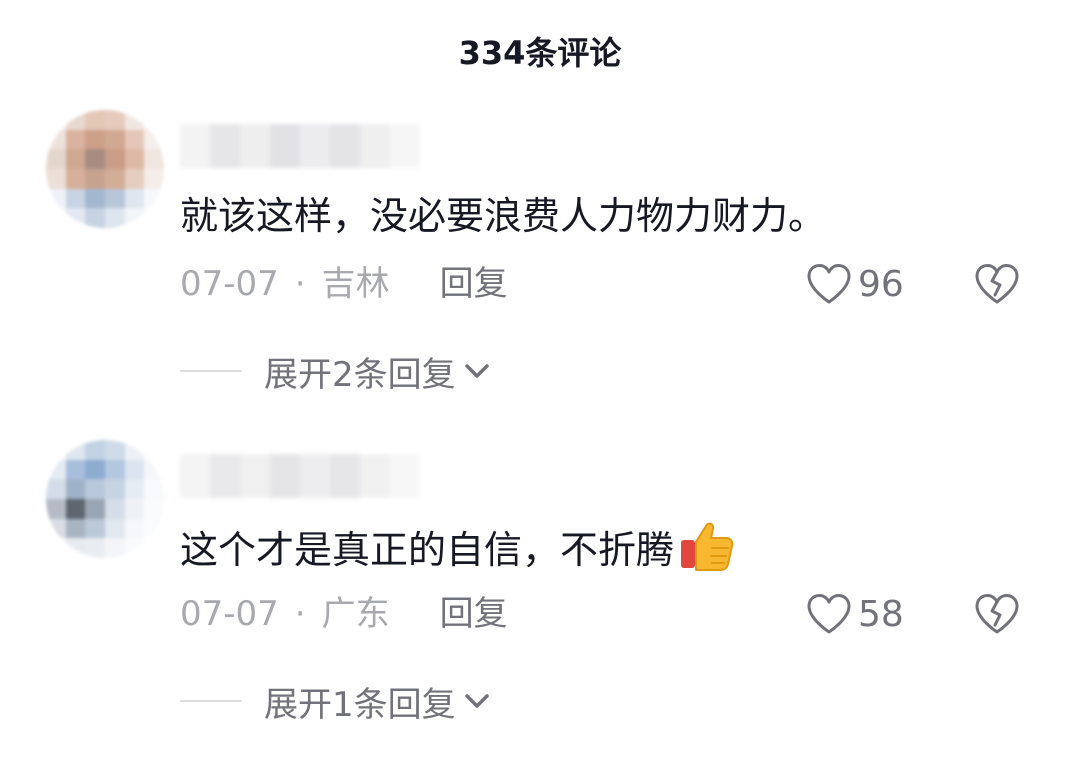 The image size is (1080, 761). I want to click on expand-replies-button: 展开2条回复, so click(335, 371).